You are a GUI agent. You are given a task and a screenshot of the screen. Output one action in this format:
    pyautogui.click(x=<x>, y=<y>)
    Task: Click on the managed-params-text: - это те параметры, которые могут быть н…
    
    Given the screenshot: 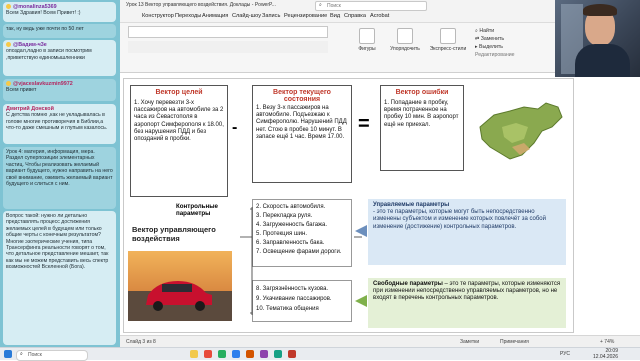 What is the action you would take?
    pyautogui.click(x=459, y=219)
    